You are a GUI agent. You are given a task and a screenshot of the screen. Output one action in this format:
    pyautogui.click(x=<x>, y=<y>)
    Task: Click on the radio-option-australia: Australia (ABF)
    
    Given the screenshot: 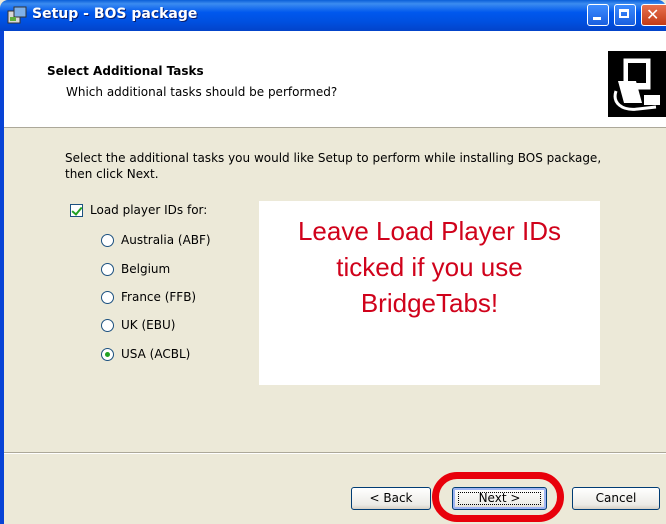 What is the action you would take?
    pyautogui.click(x=156, y=240)
    